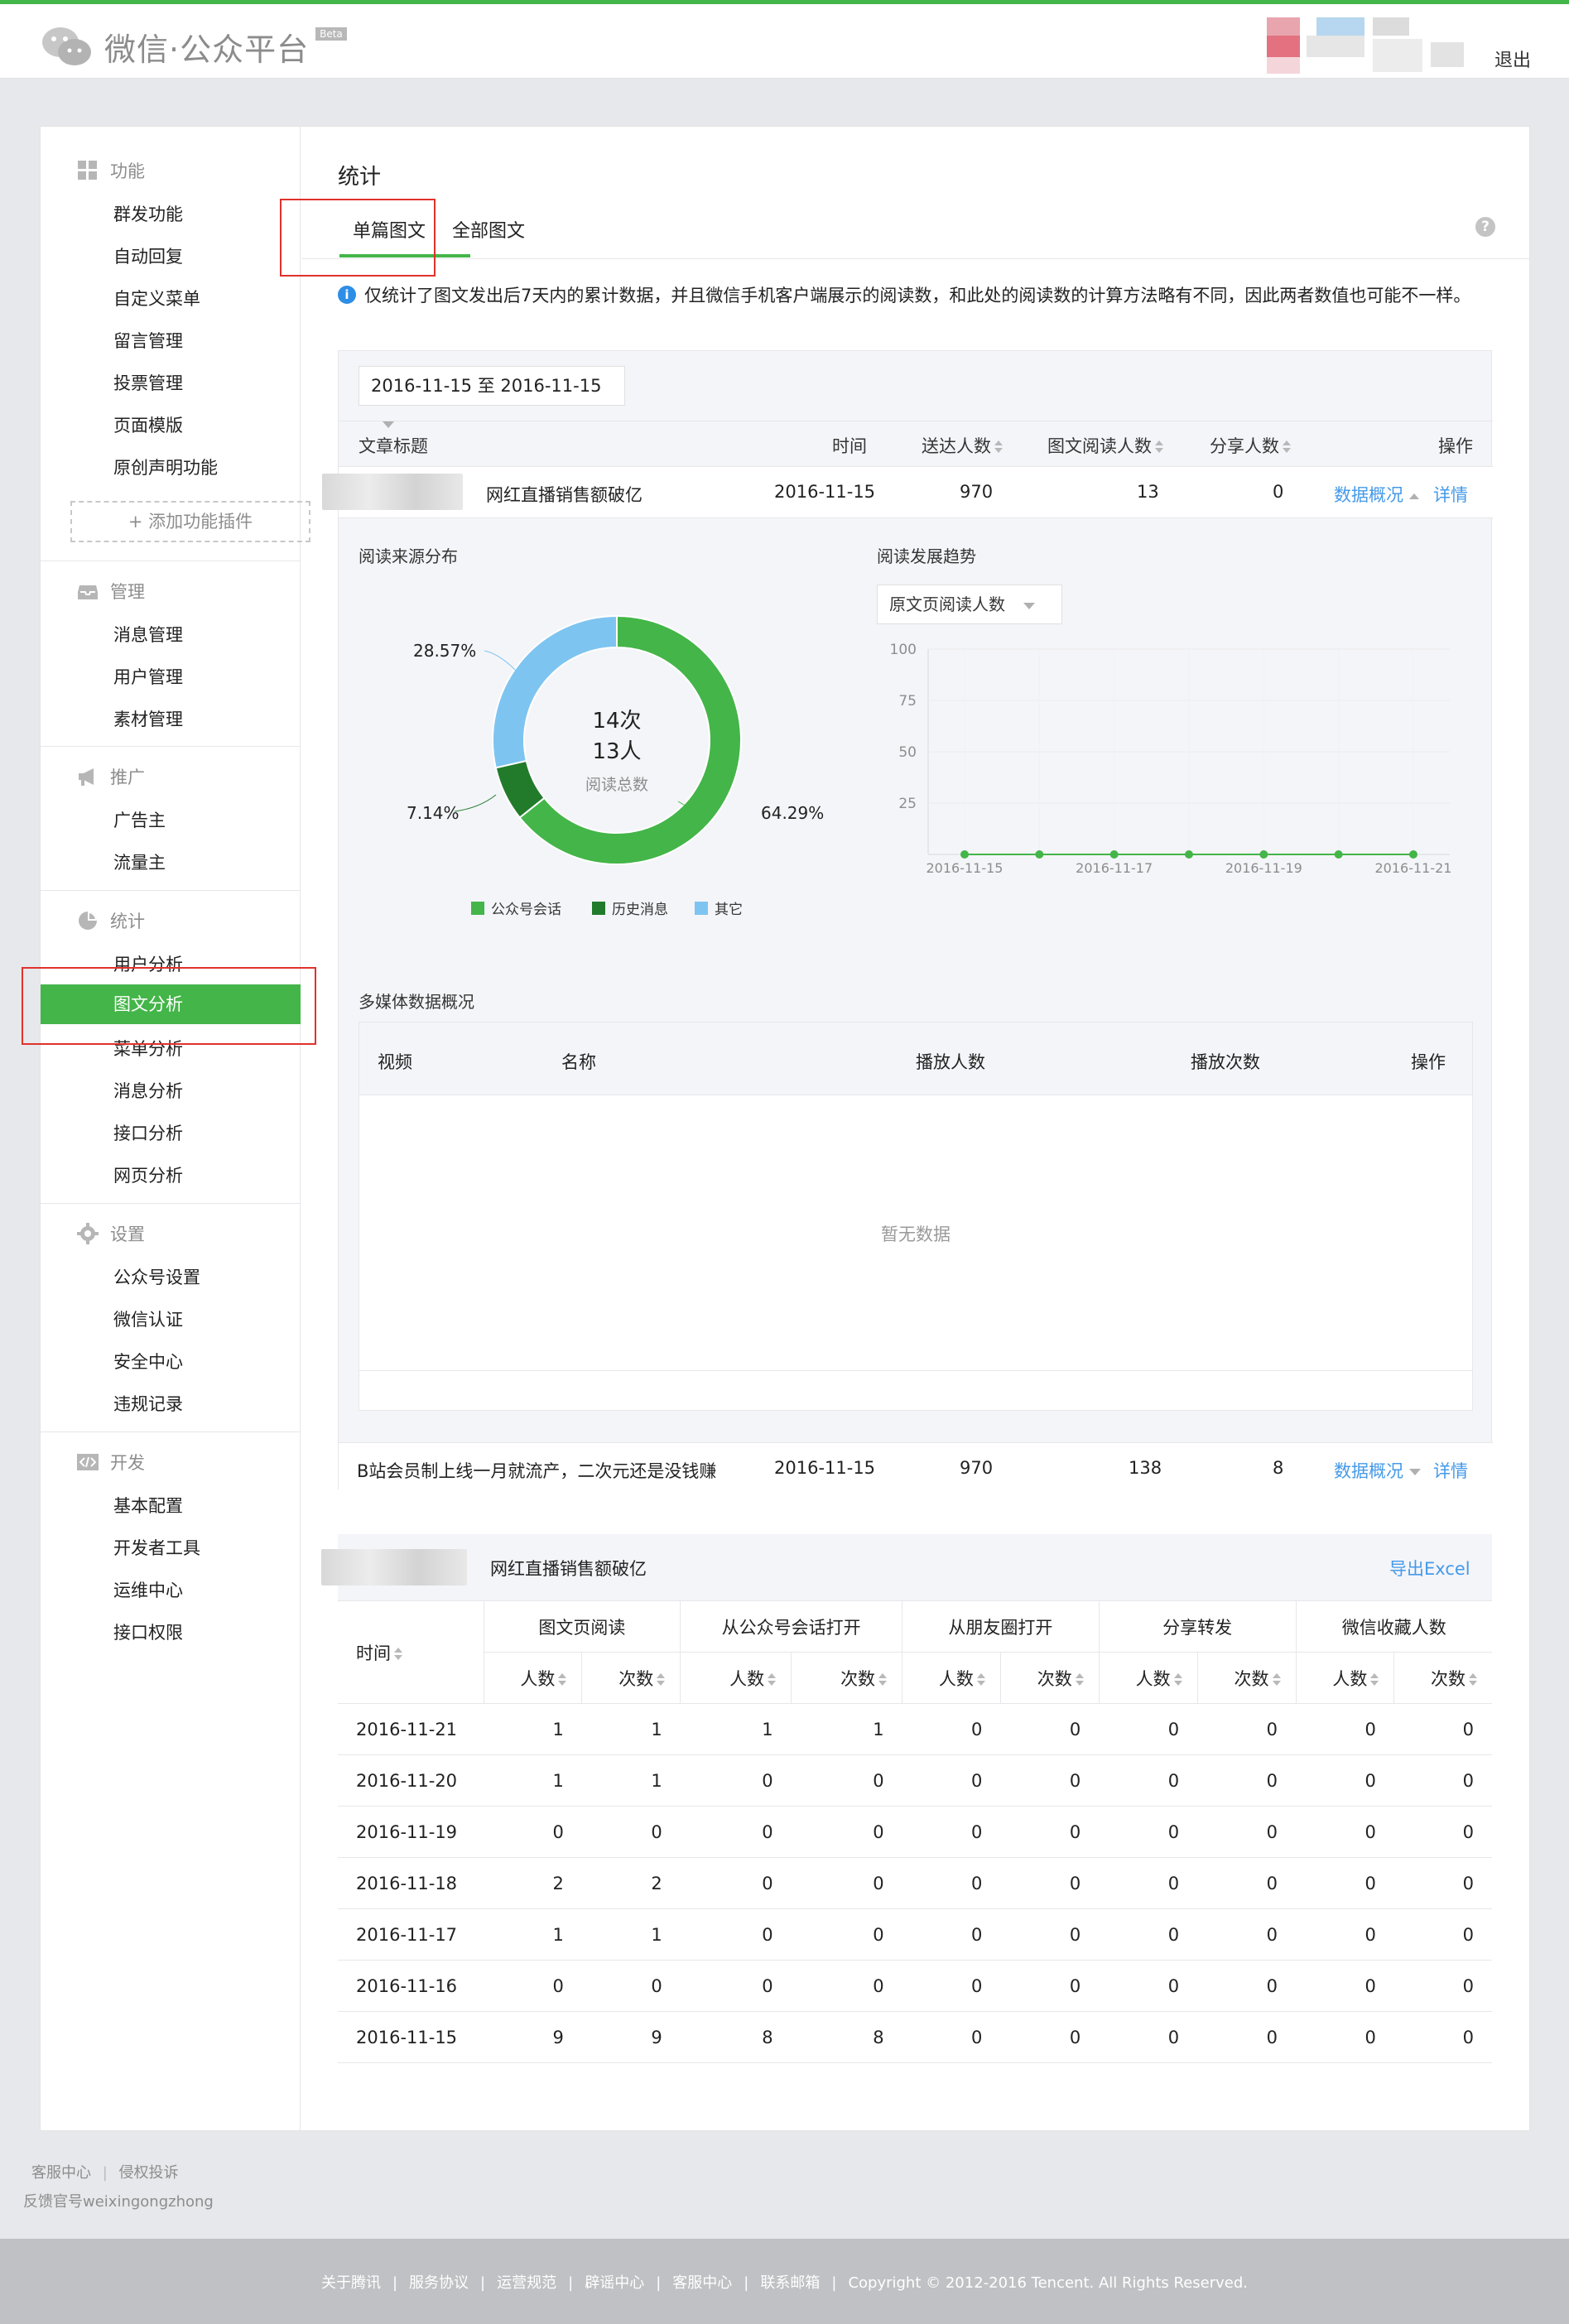 The height and width of the screenshot is (2324, 1569). What do you see at coordinates (790, 2283) in the screenshot?
I see `bottom-link: 联系邮箱` at bounding box center [790, 2283].